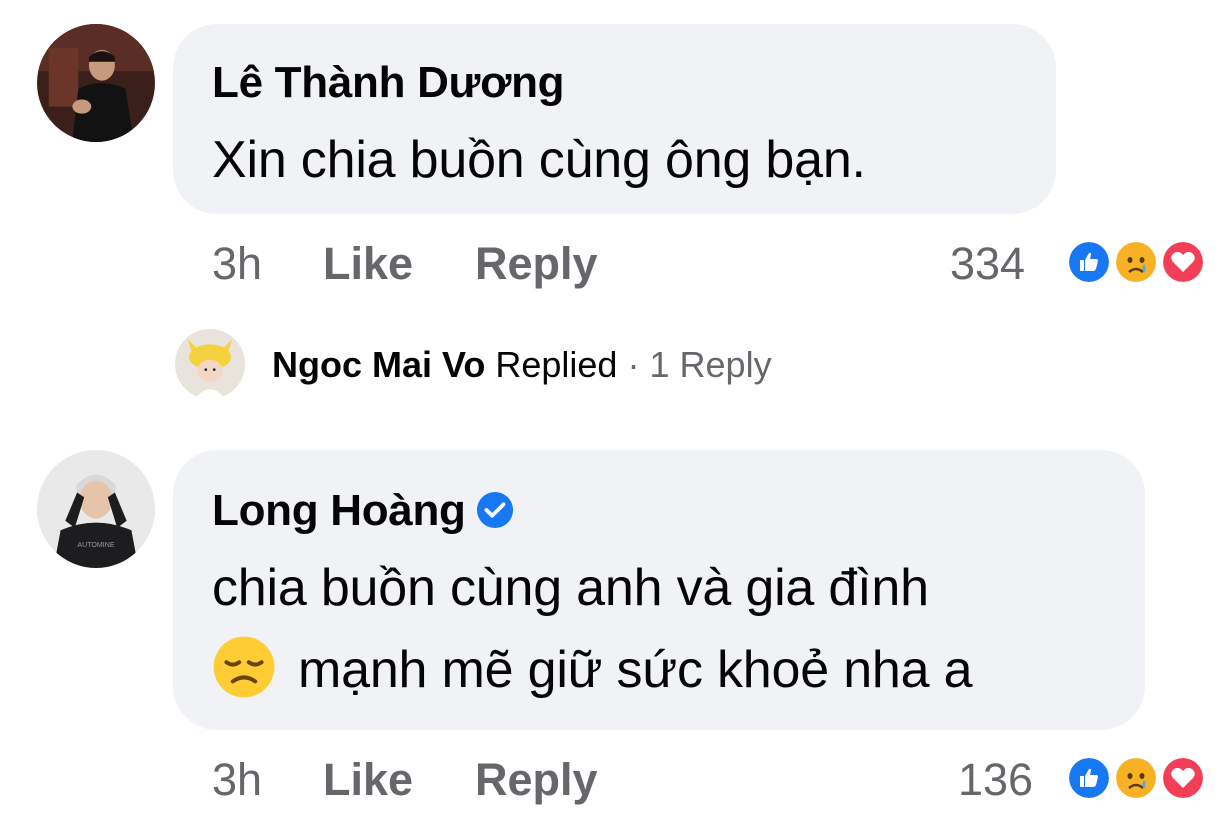  I want to click on comment-text-content: mạnh mẽ giữ sức khoẻ nha a, so click(635, 670).